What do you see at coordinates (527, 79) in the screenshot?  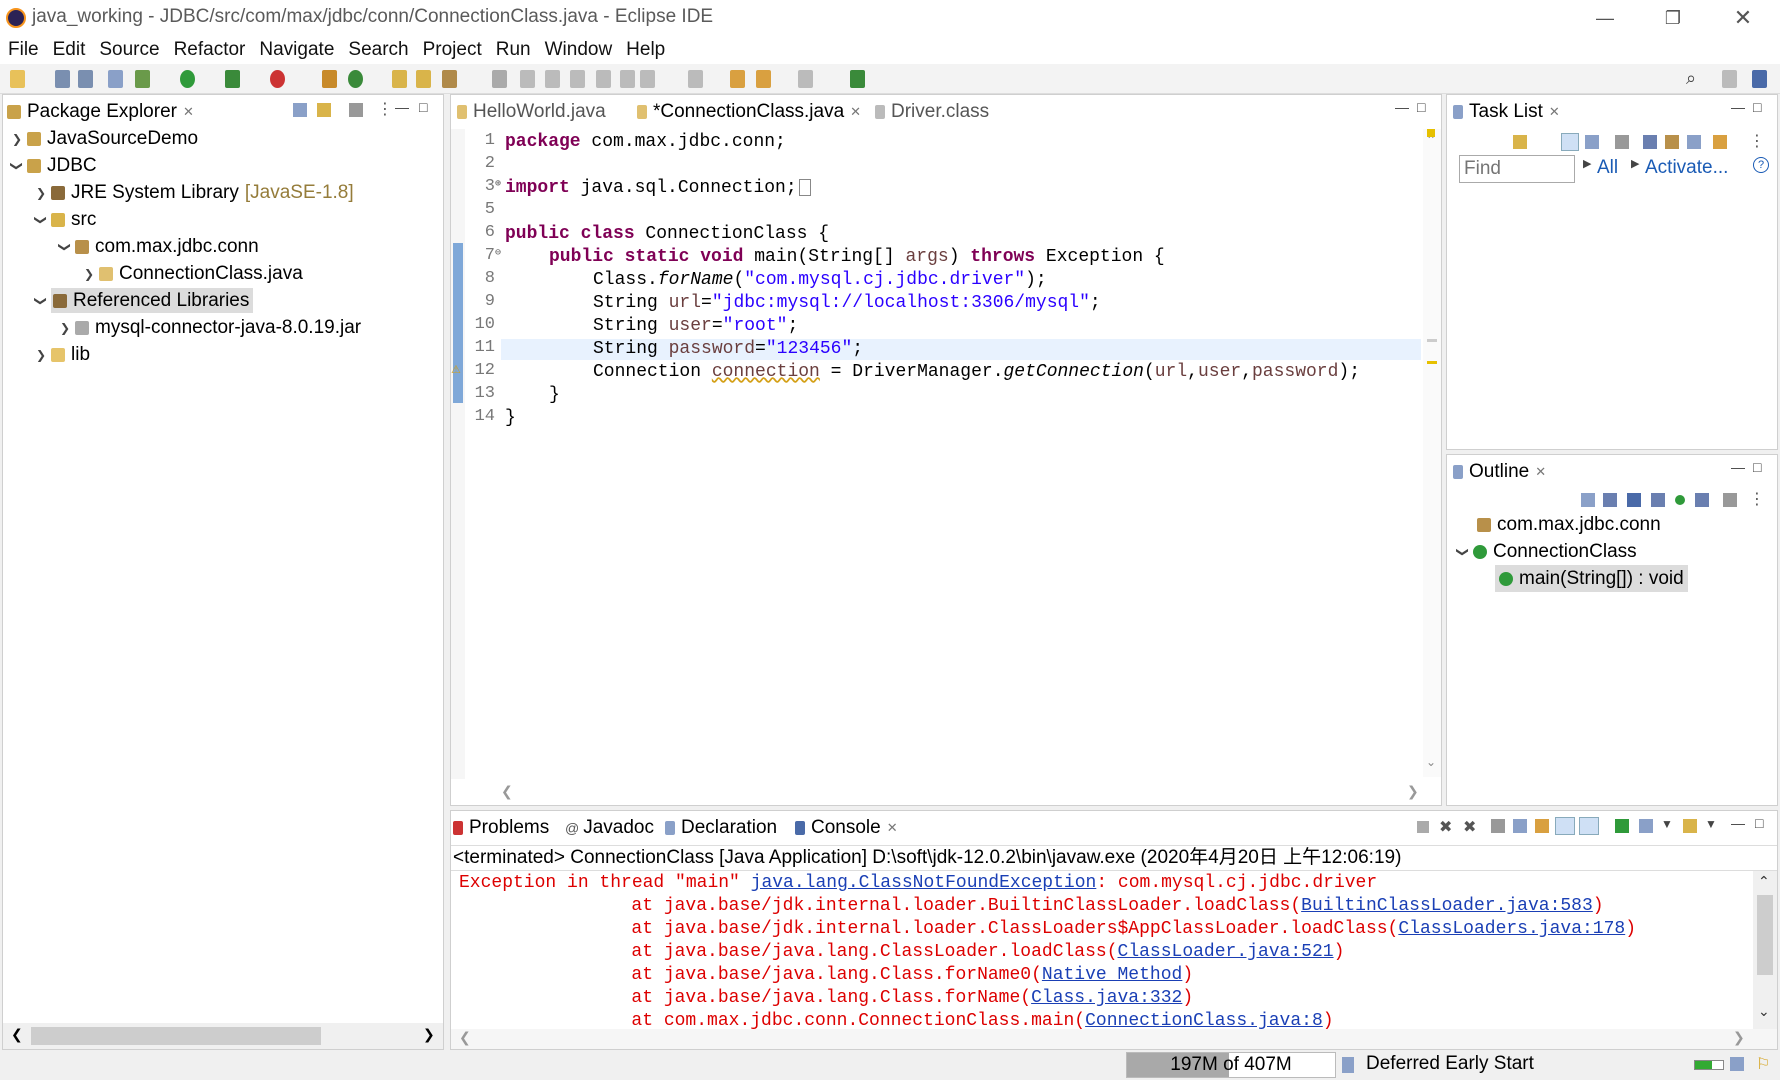 I see `mark-occurrences-icon` at bounding box center [527, 79].